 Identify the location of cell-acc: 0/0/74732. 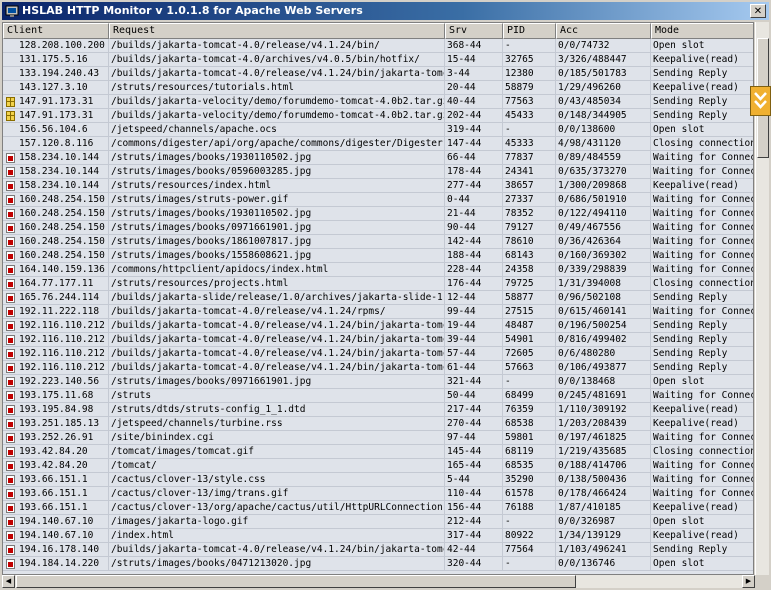
(603, 45).